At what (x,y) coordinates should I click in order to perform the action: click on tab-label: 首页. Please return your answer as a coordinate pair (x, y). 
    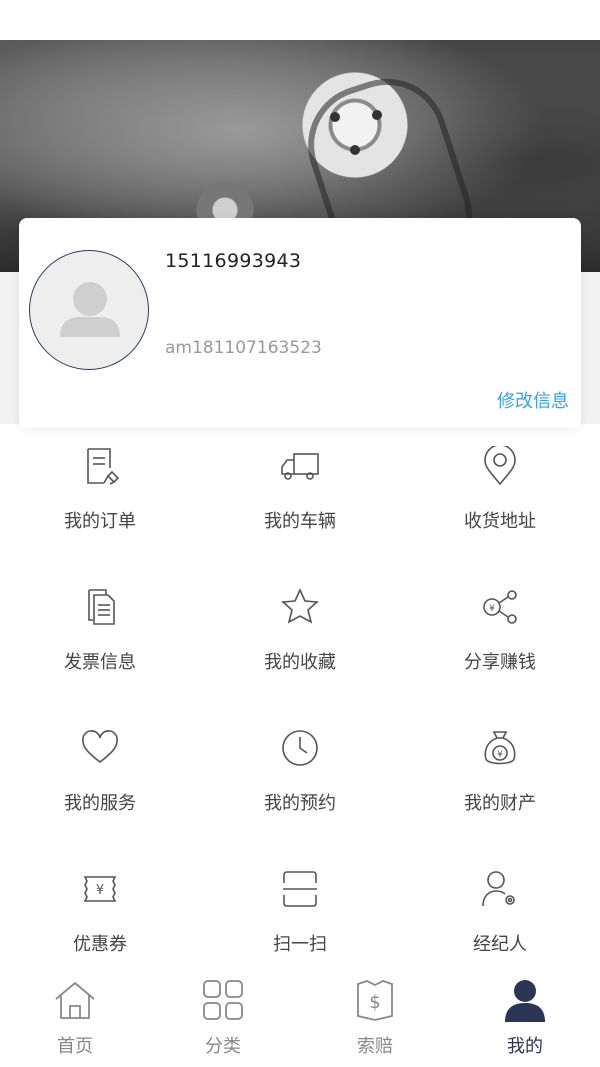
    Looking at the image, I should click on (75, 1046).